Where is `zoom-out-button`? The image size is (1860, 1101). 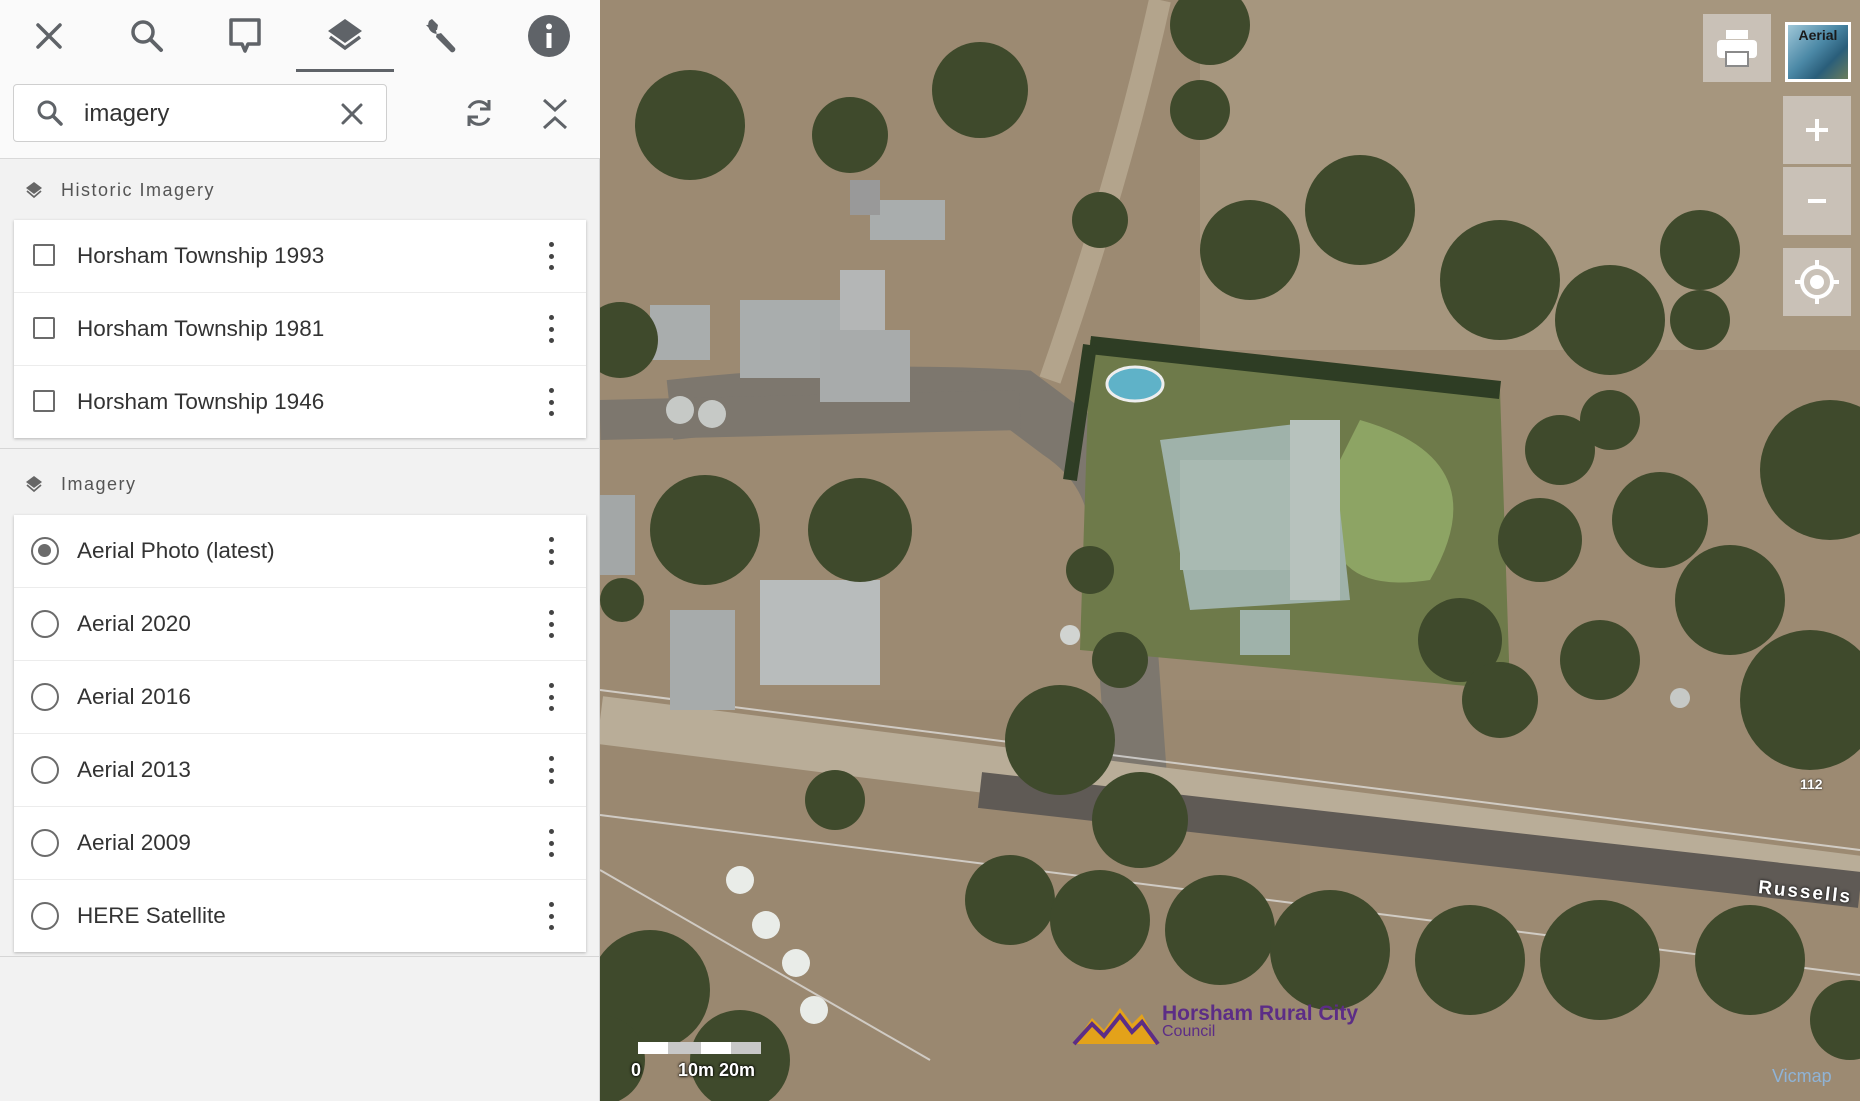
zoom-out-button is located at coordinates (1817, 201).